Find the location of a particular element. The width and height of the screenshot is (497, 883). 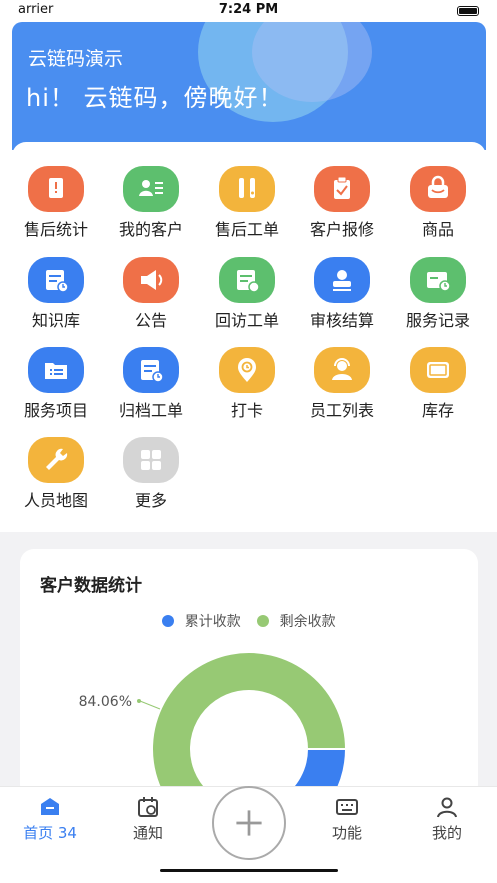

wrench-icon is located at coordinates (56, 460).